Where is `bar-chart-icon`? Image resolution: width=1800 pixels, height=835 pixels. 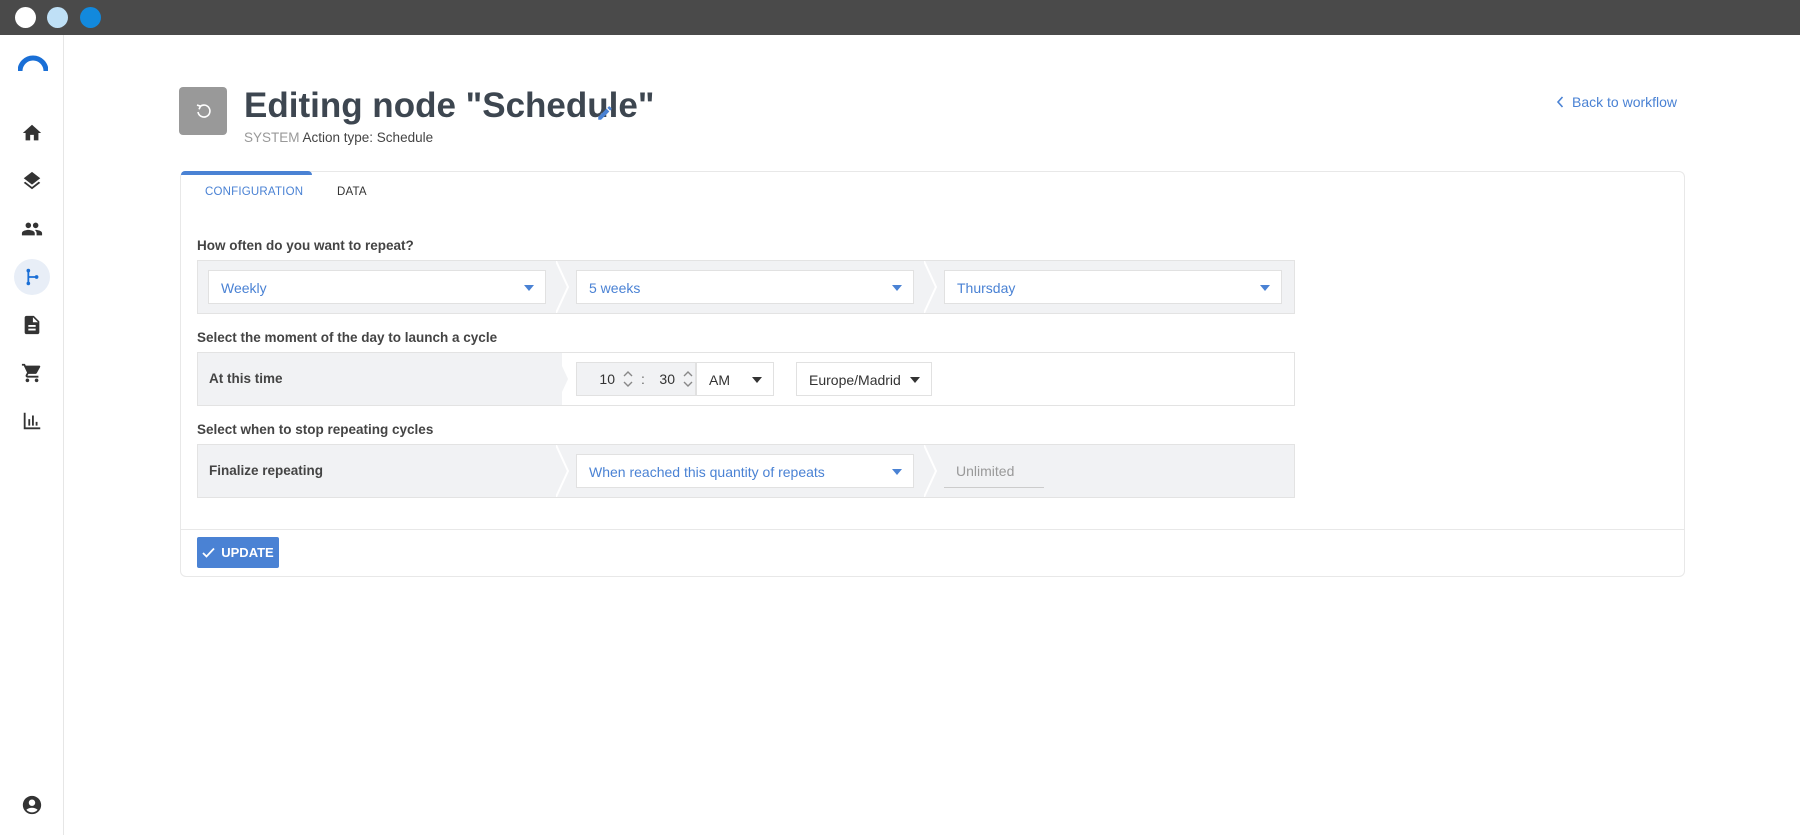
bar-chart-icon is located at coordinates (32, 421).